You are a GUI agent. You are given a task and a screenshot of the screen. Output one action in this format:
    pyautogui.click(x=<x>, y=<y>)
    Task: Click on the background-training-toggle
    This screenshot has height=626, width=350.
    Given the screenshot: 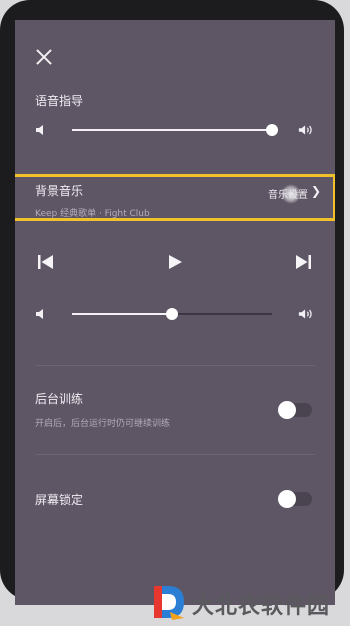 What is the action you would take?
    pyautogui.click(x=295, y=410)
    